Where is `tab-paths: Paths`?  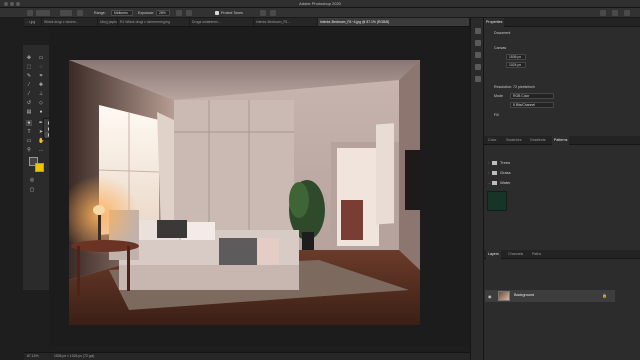 tab-paths: Paths is located at coordinates (536, 254).